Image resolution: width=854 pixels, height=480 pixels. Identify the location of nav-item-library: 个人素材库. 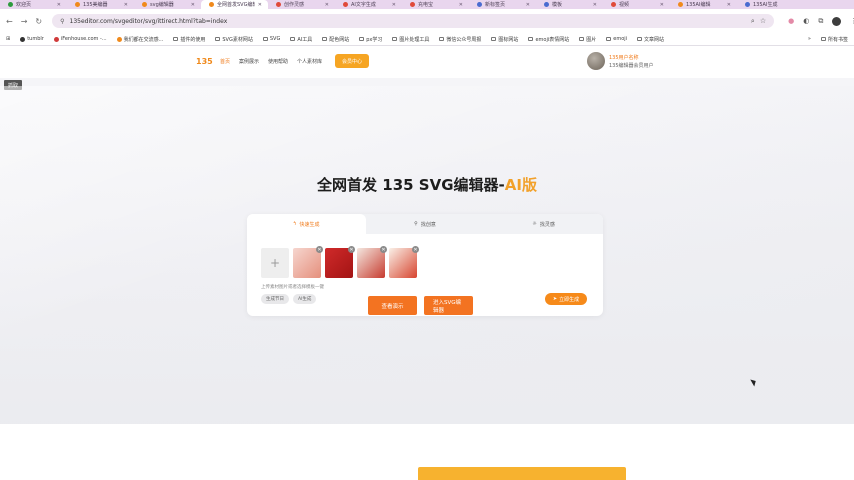
(309, 61).